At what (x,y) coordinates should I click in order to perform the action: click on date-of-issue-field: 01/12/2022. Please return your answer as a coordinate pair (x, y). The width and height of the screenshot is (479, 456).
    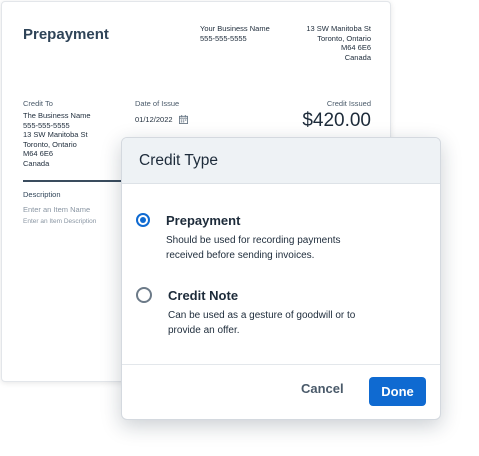
    Looking at the image, I should click on (161, 120).